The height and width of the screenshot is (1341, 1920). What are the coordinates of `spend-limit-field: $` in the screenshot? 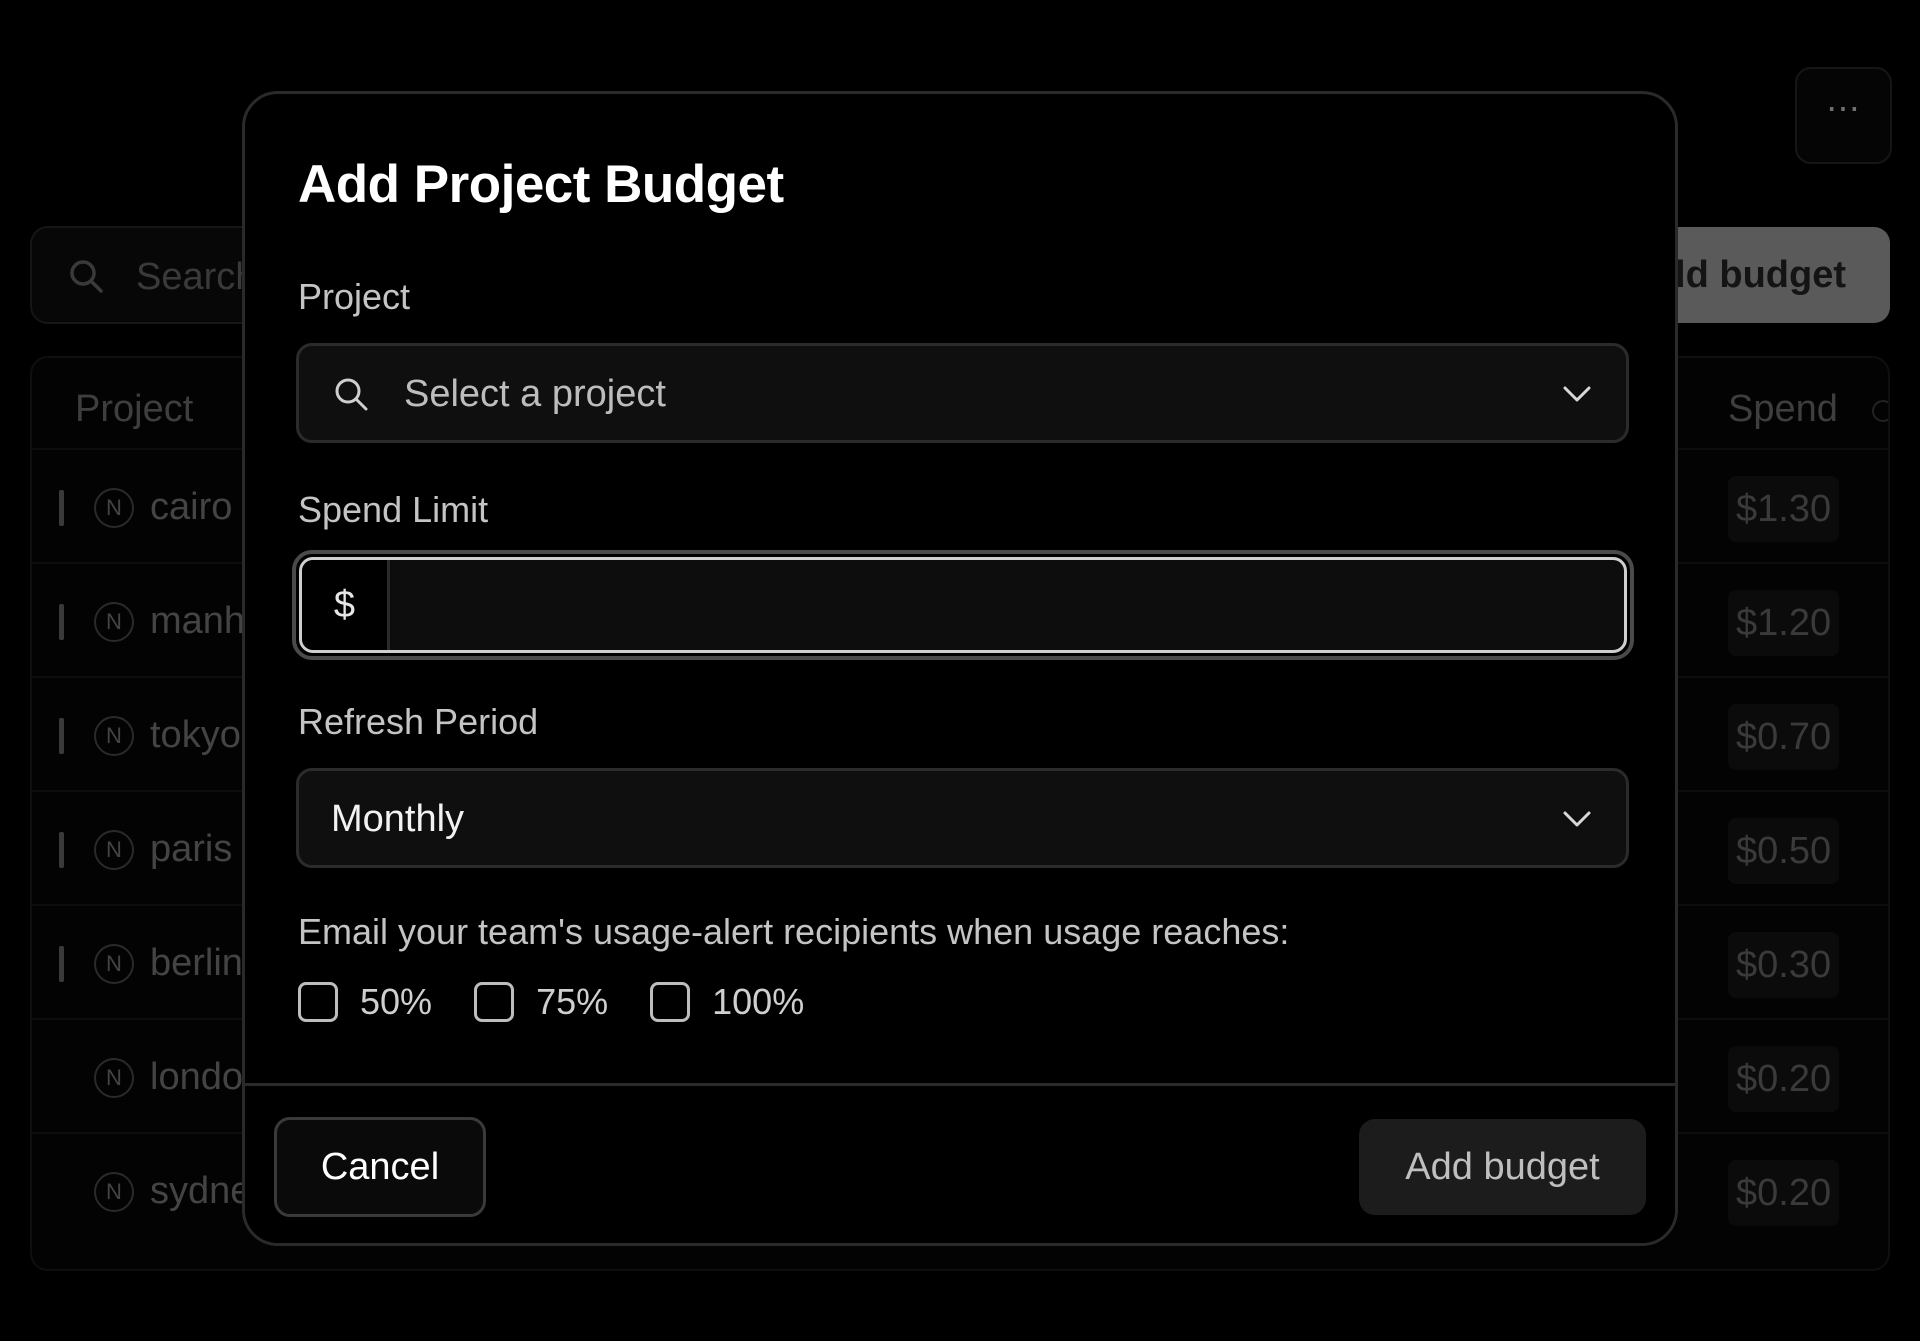 It's located at (963, 605).